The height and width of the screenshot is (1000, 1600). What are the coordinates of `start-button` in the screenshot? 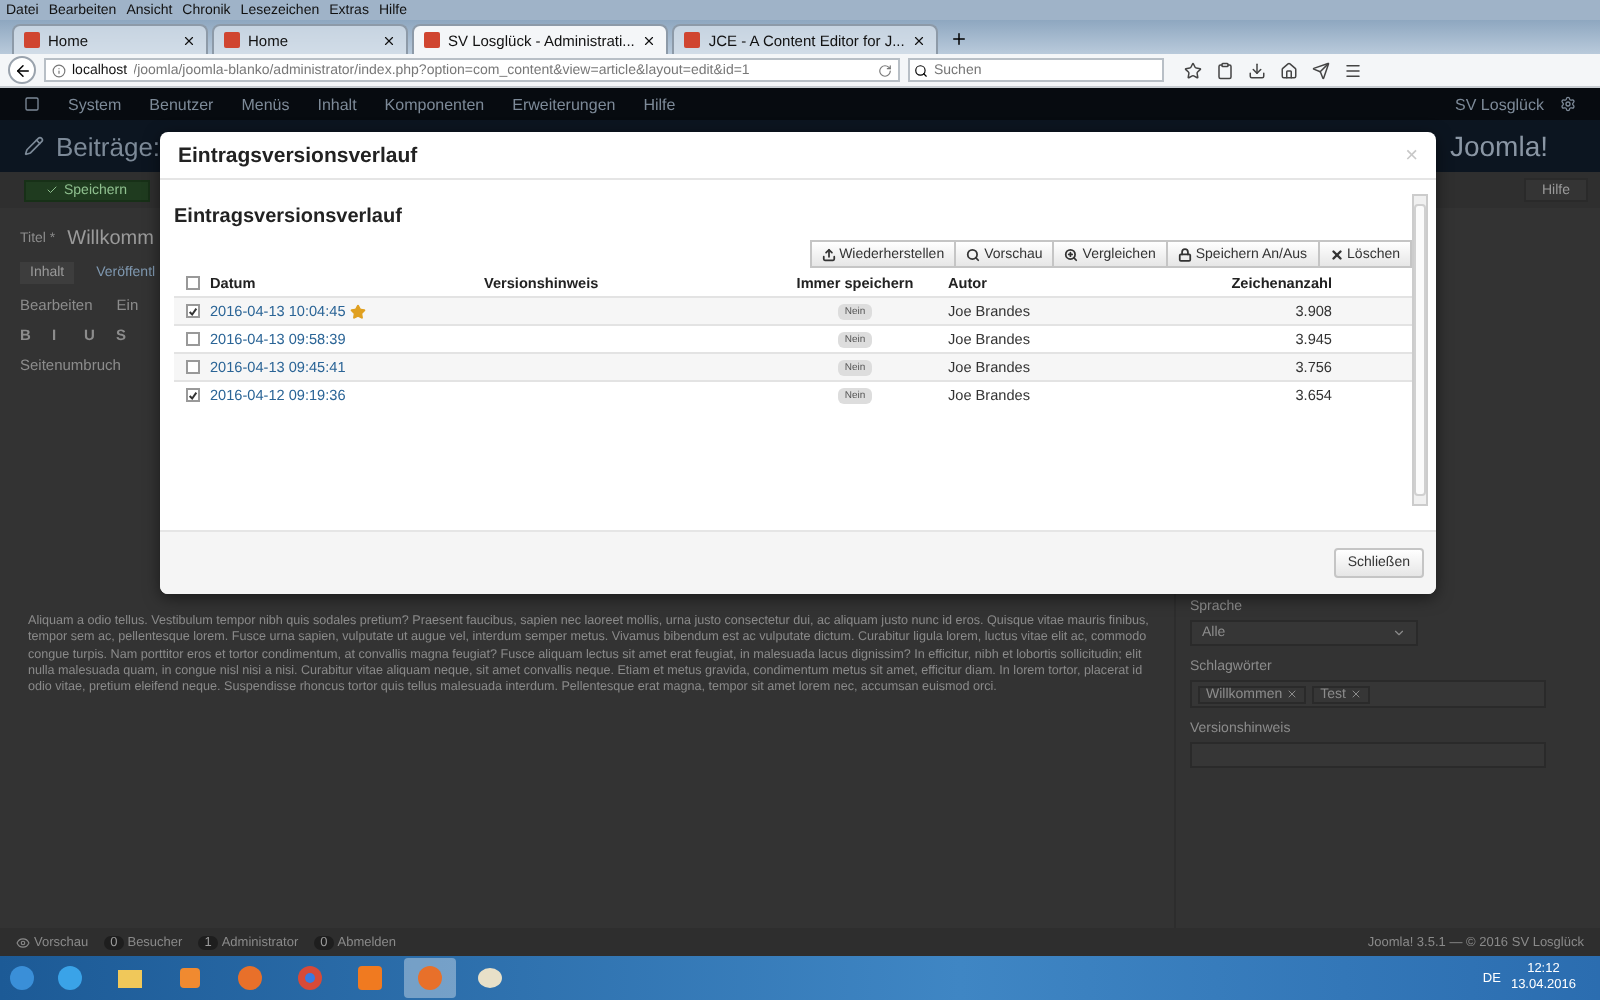 It's located at (22, 978).